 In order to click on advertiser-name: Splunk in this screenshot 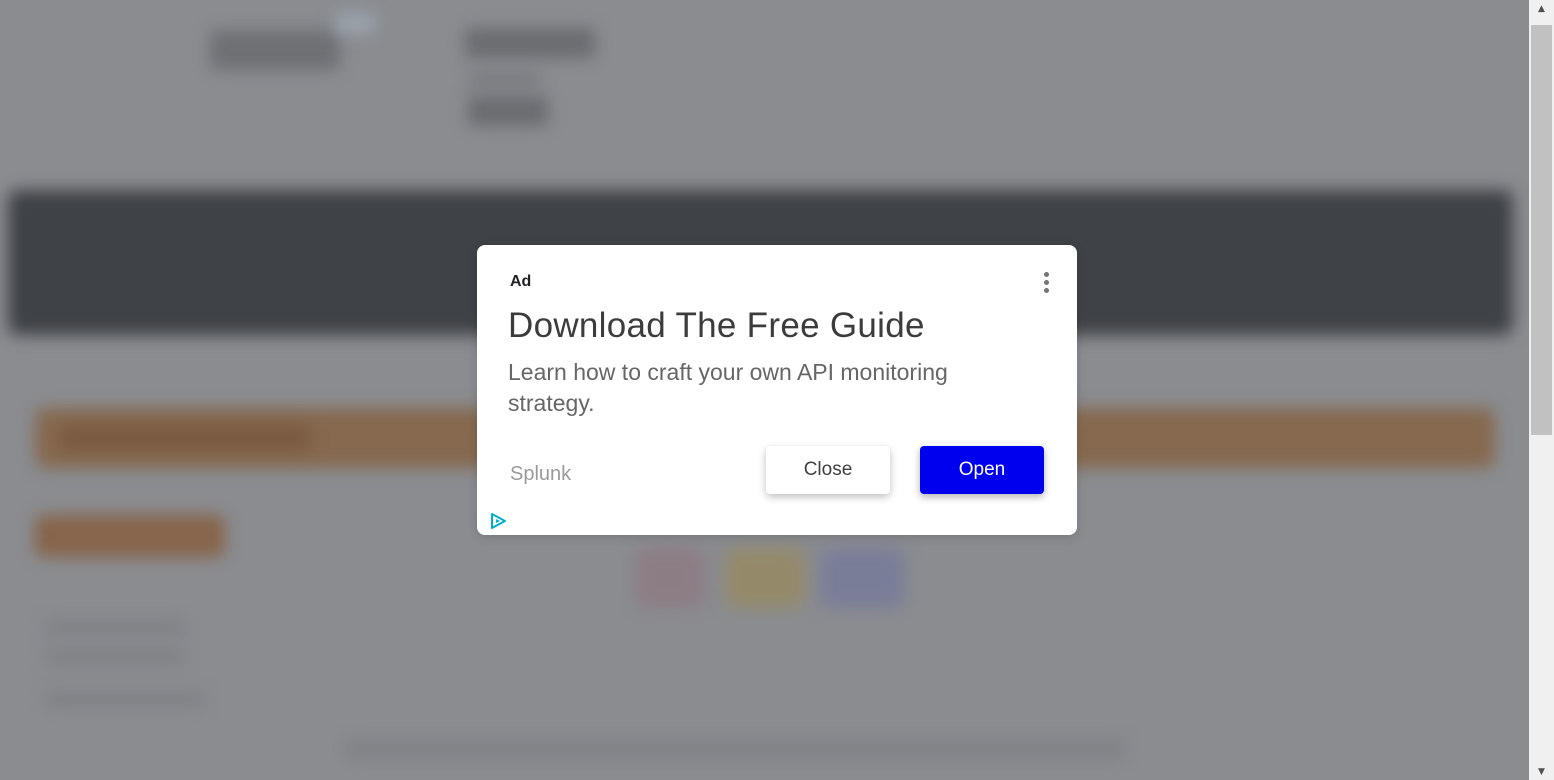, I will do `click(540, 474)`.